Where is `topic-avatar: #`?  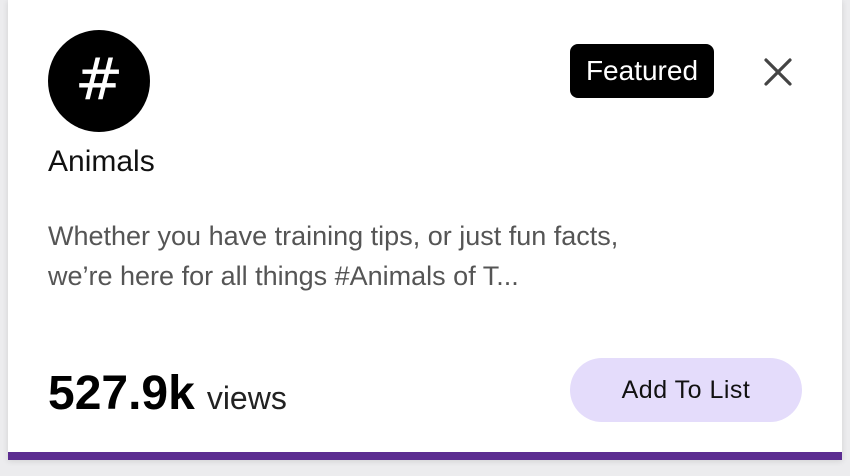
topic-avatar: # is located at coordinates (99, 81).